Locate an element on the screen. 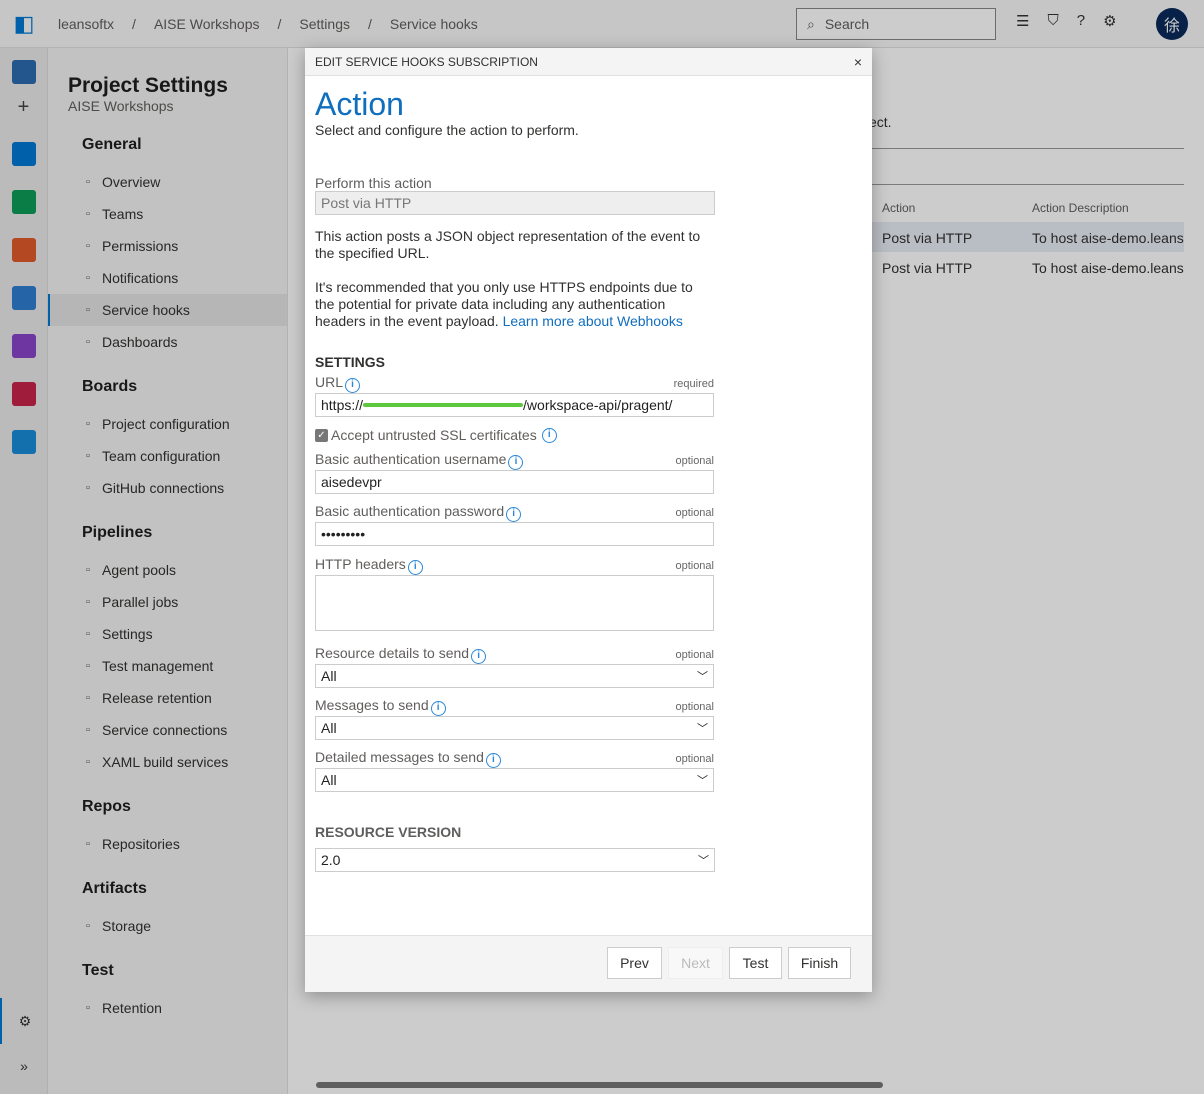 Image resolution: width=1204 pixels, height=1094 pixels. password-input: ••••••••• is located at coordinates (514, 534).